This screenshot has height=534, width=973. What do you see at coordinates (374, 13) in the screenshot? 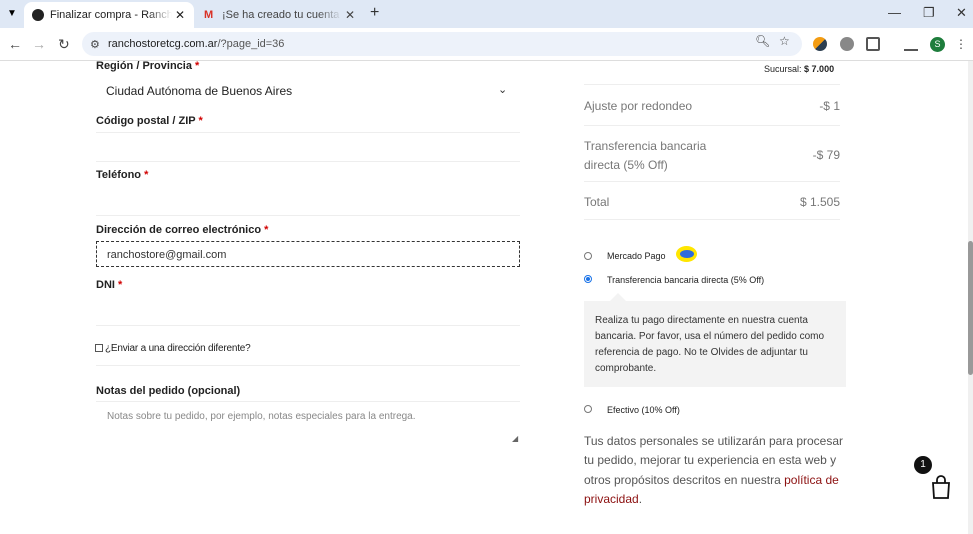
I see `new-tab-plus-icon: +` at bounding box center [374, 13].